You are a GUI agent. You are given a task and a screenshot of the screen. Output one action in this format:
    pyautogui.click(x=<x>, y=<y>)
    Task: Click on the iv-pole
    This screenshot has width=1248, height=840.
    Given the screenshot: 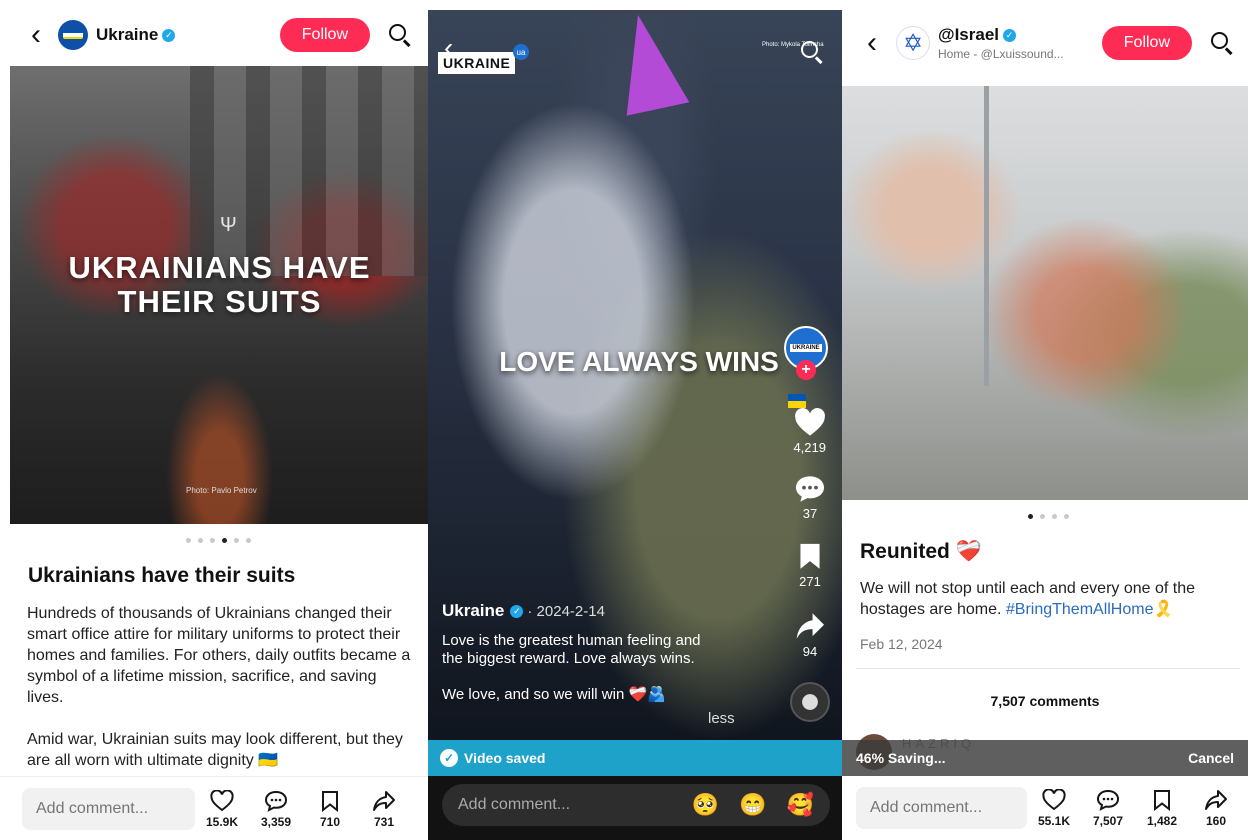 What is the action you would take?
    pyautogui.click(x=986, y=236)
    